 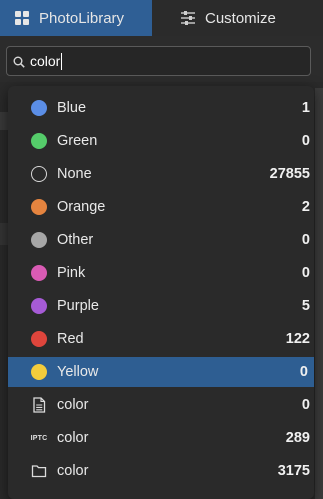 I want to click on top-tab-bar: PhotoLibrary Customize, so click(x=161, y=18).